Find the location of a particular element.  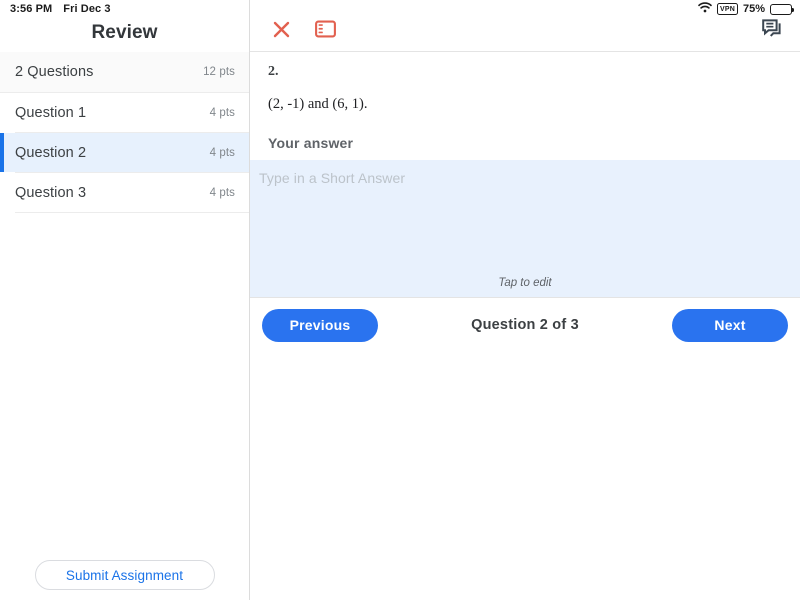

sidebar-item-question-2: Question 2 4 pts is located at coordinates (124, 152).